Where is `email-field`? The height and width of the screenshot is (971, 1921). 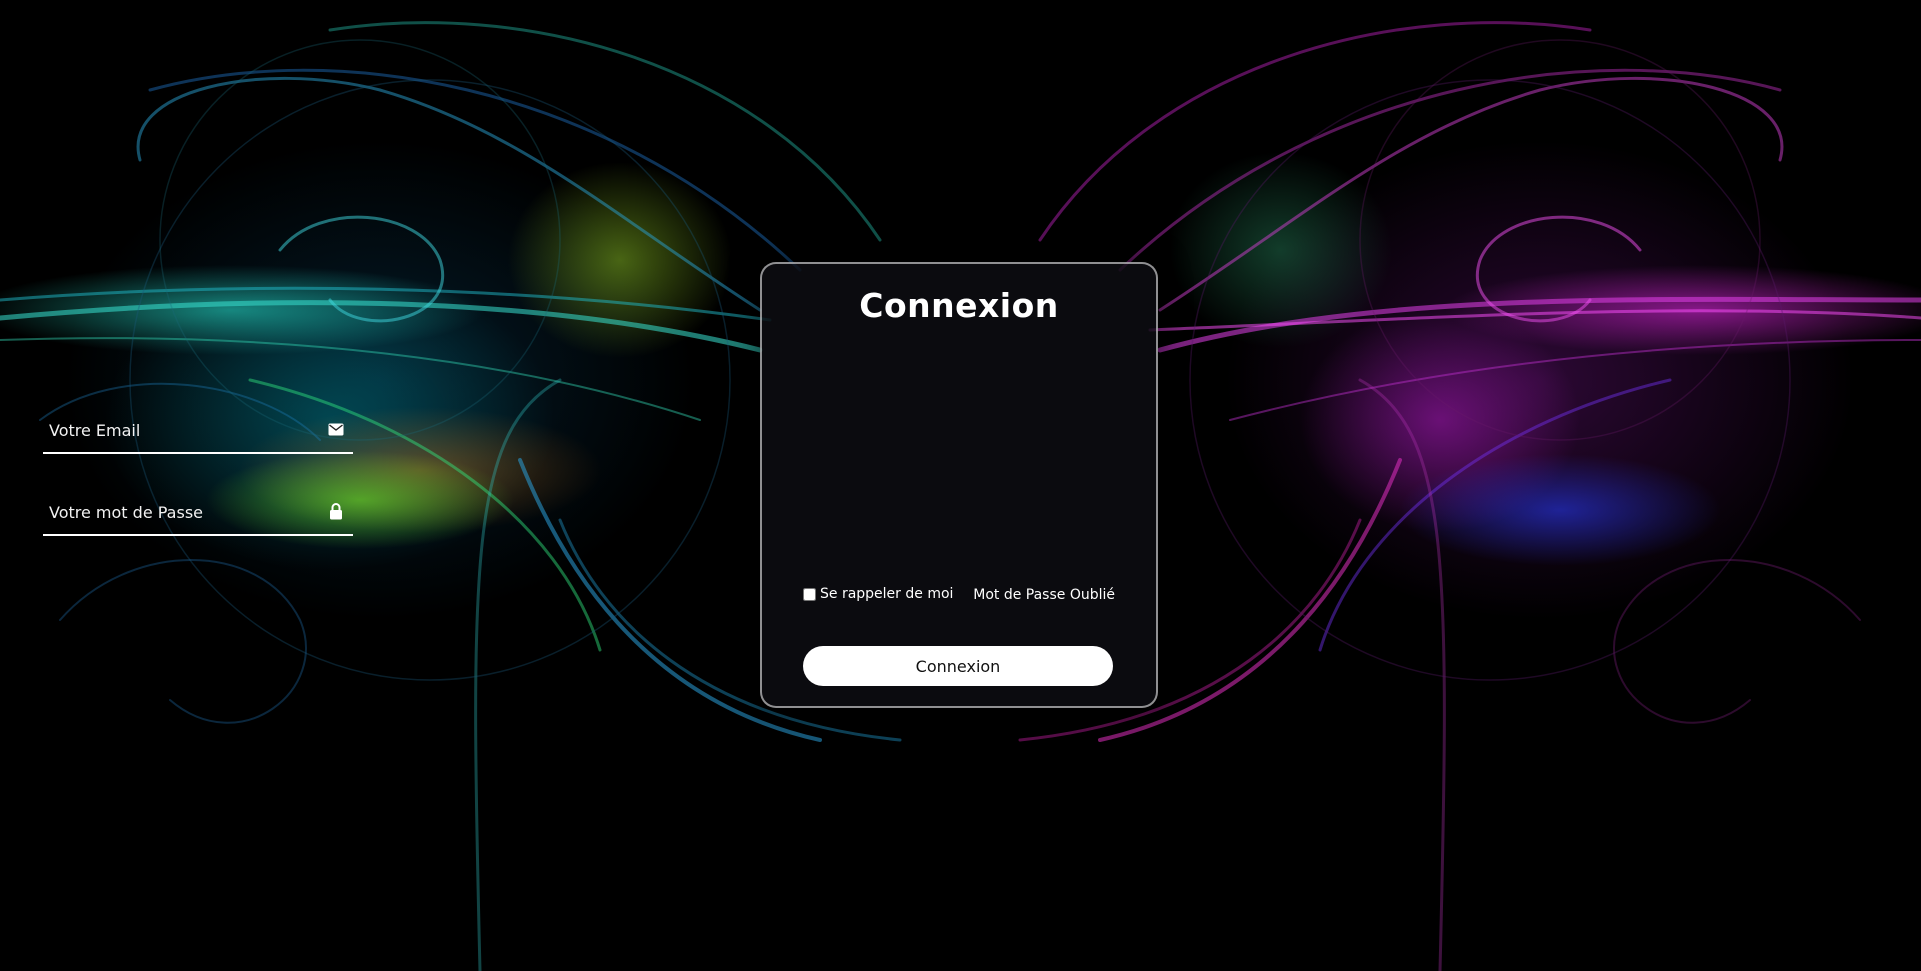 email-field is located at coordinates (198, 431).